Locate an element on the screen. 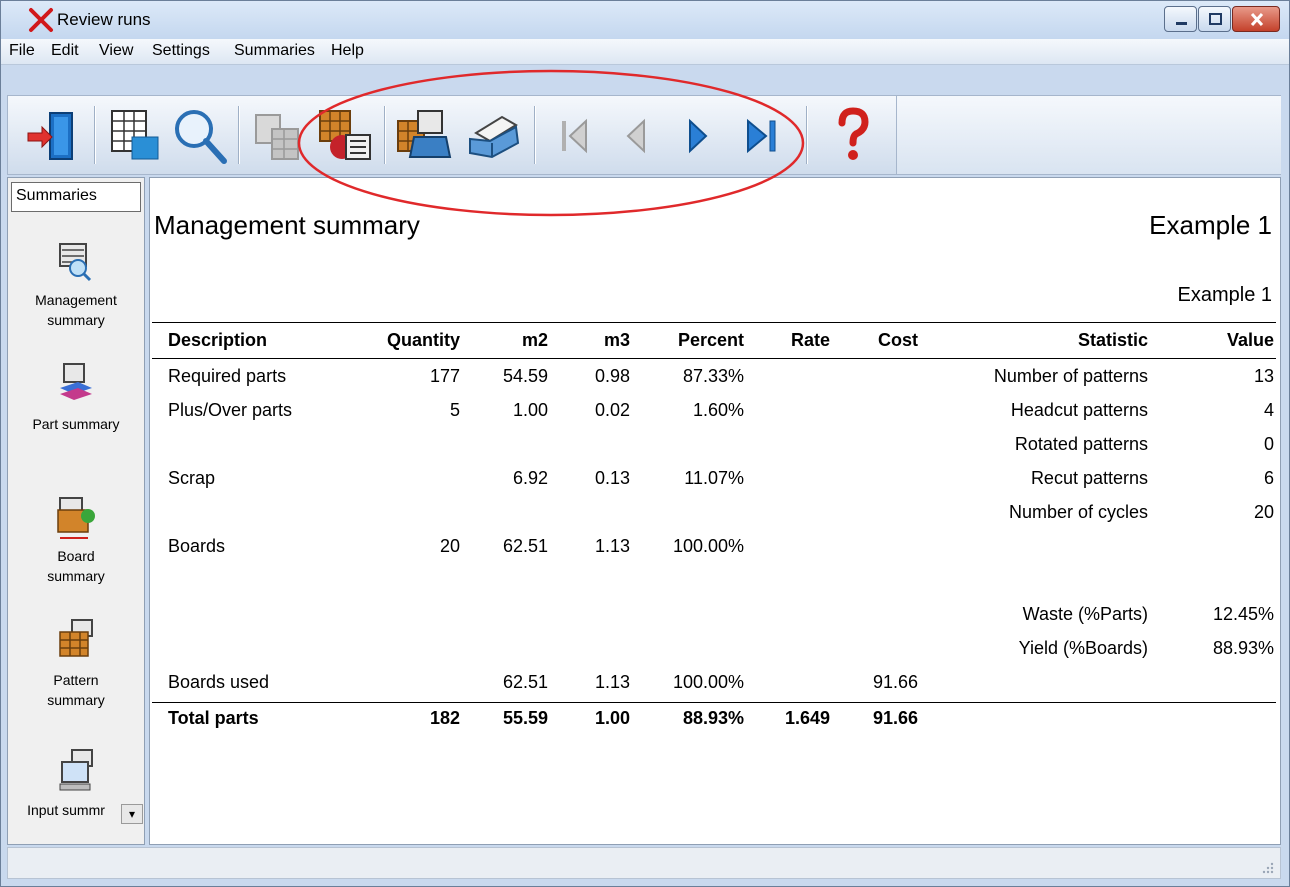 Image resolution: width=1290 pixels, height=887 pixels. menu-view: View is located at coordinates (116, 51).